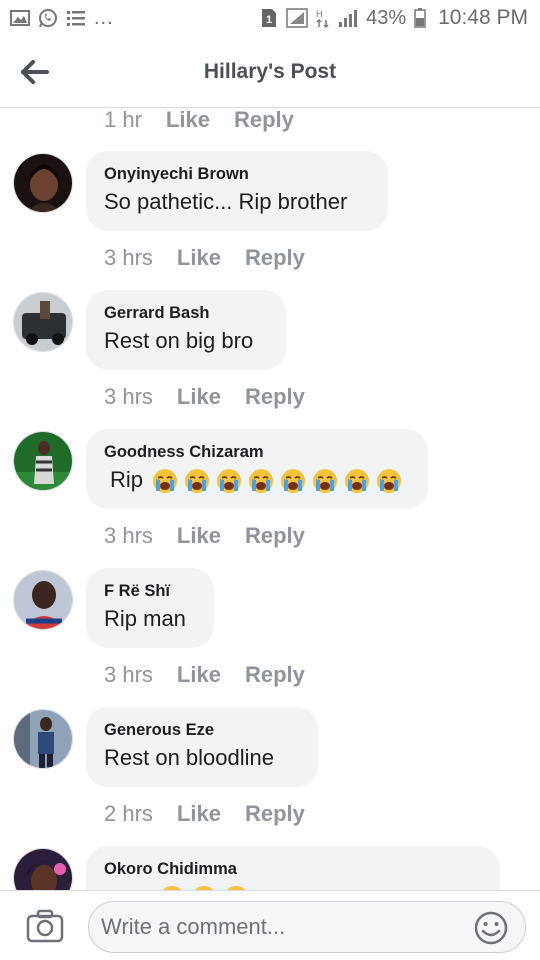 Image resolution: width=540 pixels, height=960 pixels. I want to click on list-icon, so click(76, 18).